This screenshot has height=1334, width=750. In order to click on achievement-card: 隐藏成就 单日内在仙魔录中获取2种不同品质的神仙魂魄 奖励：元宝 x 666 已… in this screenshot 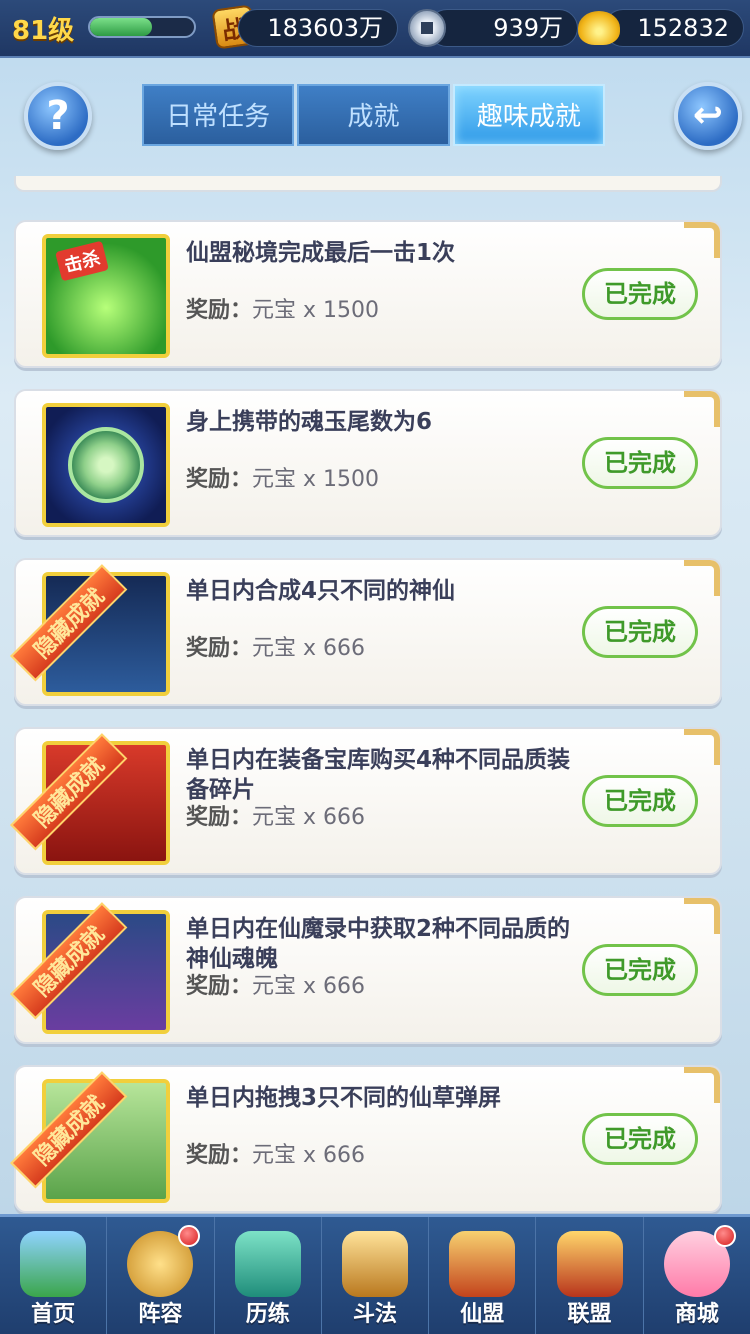, I will do `click(366, 970)`.